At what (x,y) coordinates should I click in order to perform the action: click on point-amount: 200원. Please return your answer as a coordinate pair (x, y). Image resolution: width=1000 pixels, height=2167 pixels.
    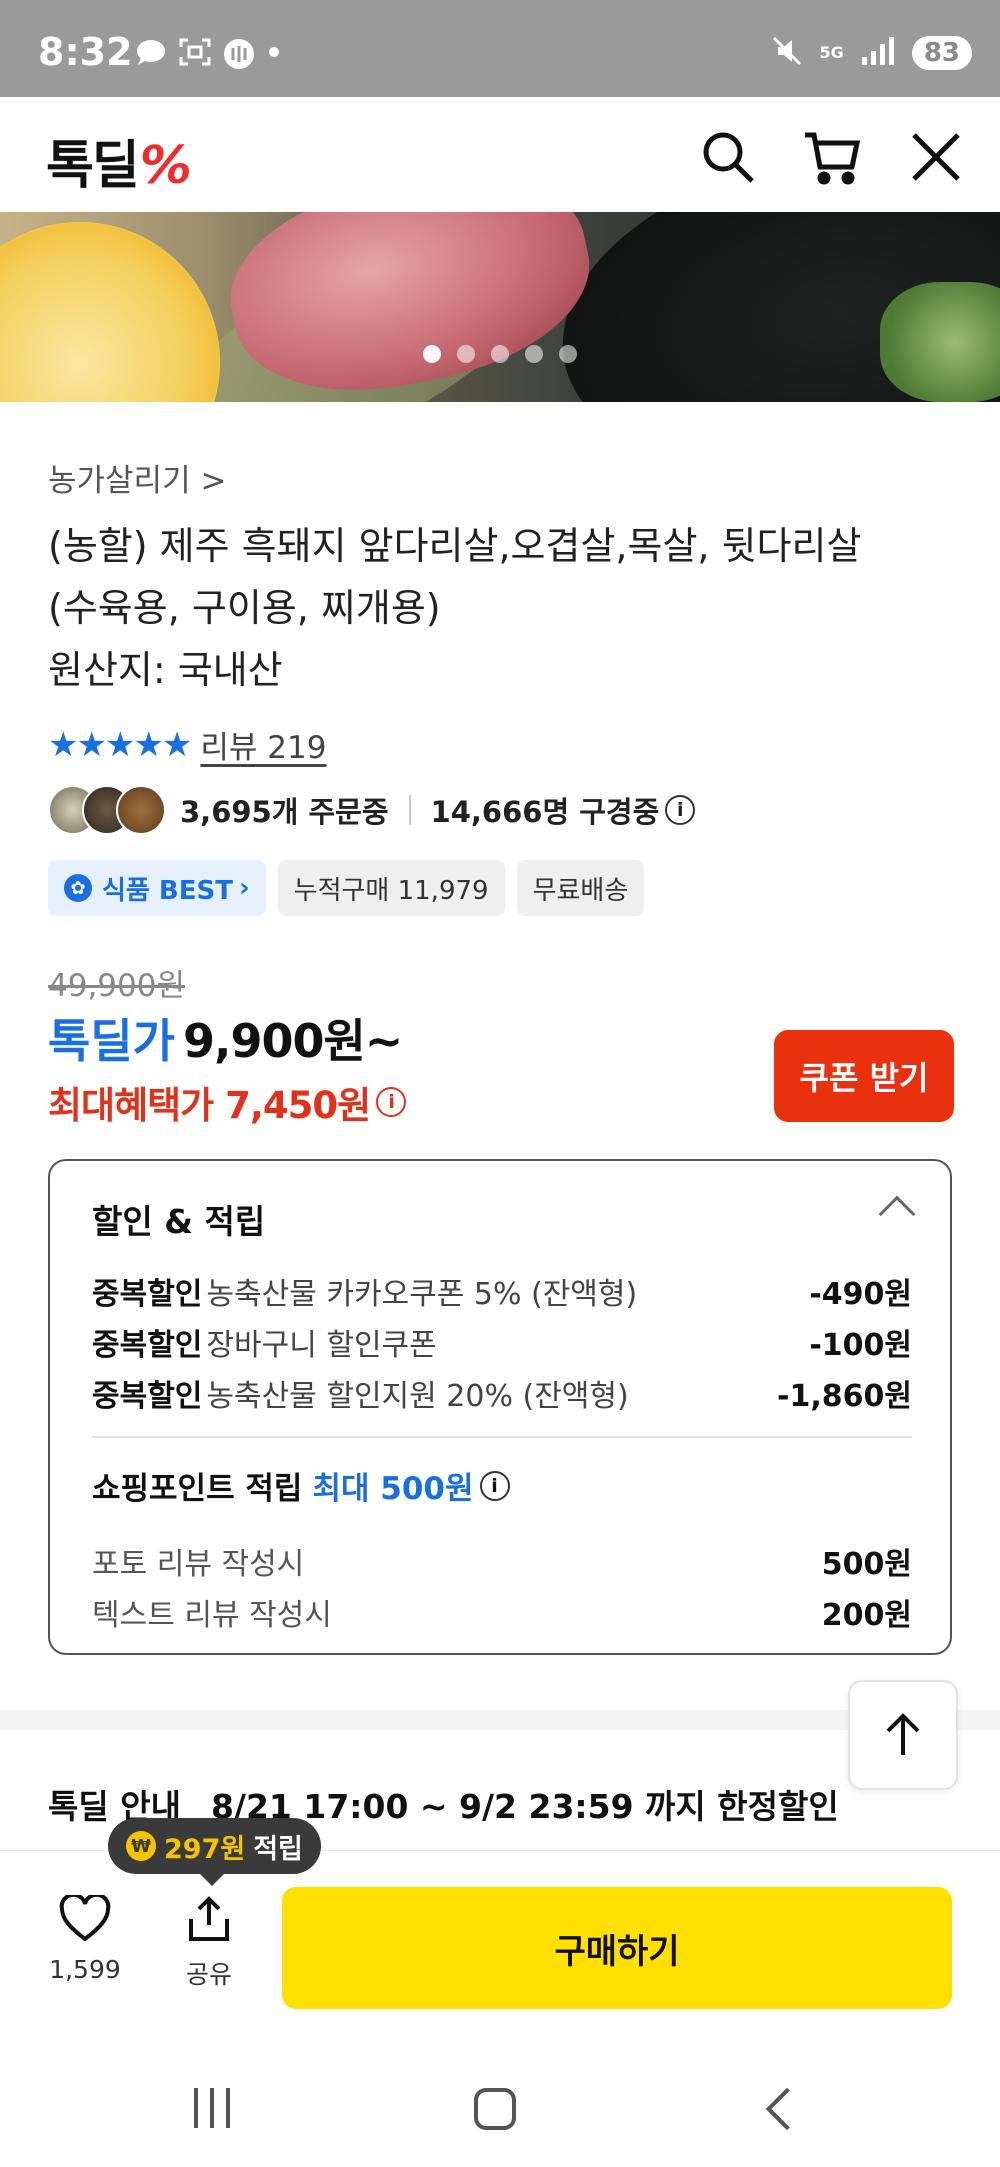
    Looking at the image, I should click on (866, 1615).